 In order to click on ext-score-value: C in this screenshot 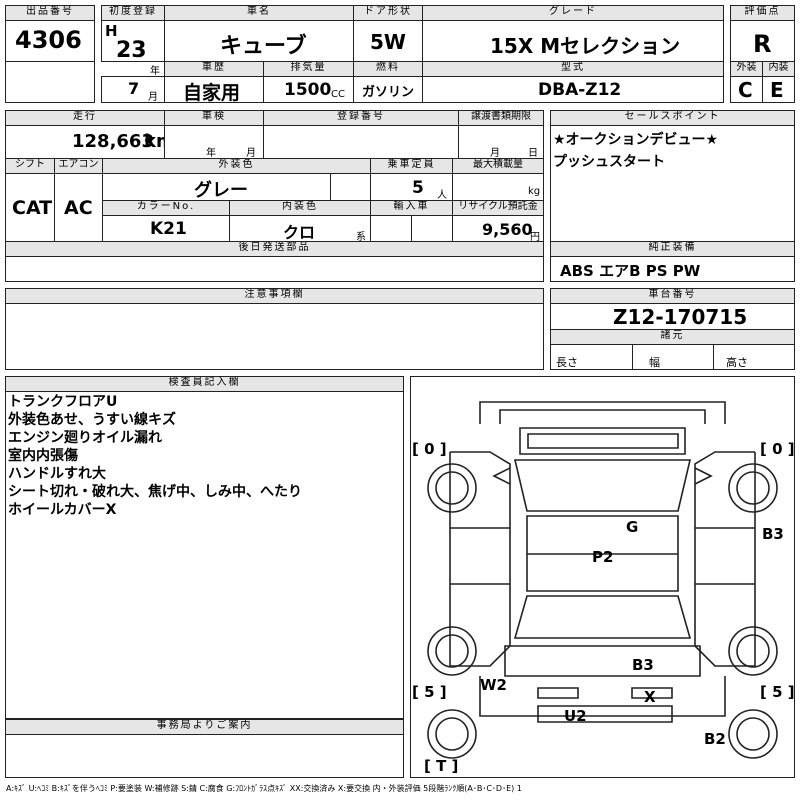, I will do `click(745, 90)`.